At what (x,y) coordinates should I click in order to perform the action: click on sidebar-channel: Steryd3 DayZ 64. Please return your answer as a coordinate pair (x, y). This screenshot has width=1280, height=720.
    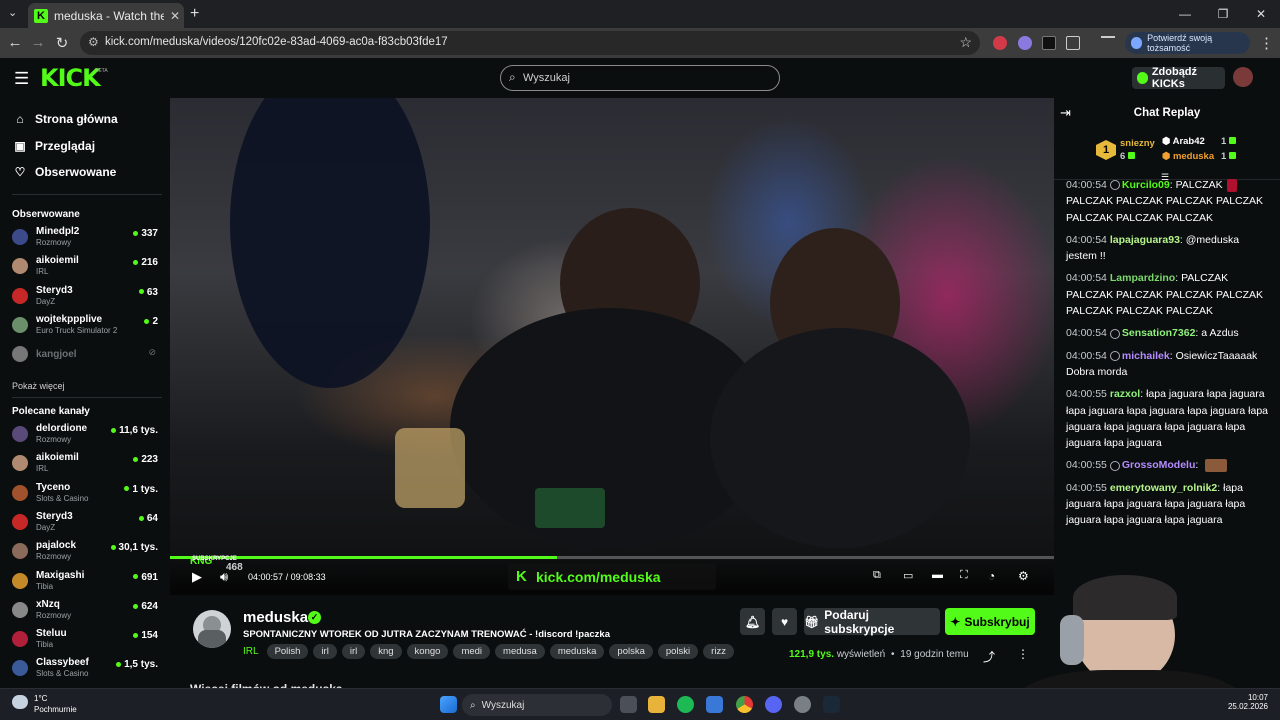
    Looking at the image, I should click on (86, 523).